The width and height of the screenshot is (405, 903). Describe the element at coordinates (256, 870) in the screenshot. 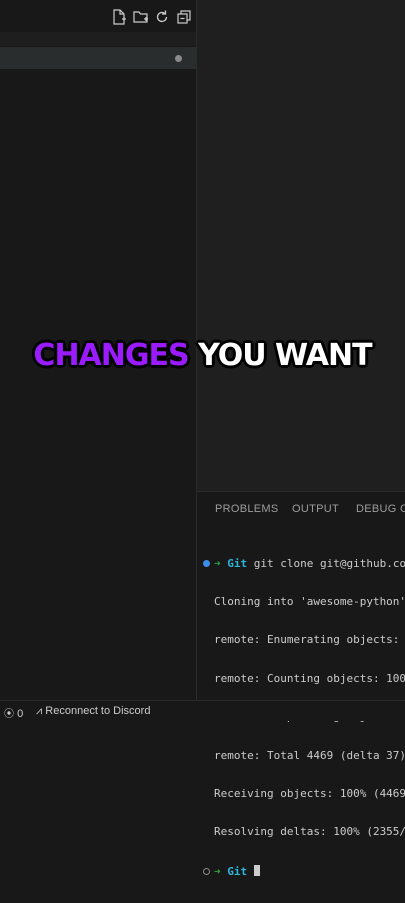

I see `terminal-cursor` at that location.